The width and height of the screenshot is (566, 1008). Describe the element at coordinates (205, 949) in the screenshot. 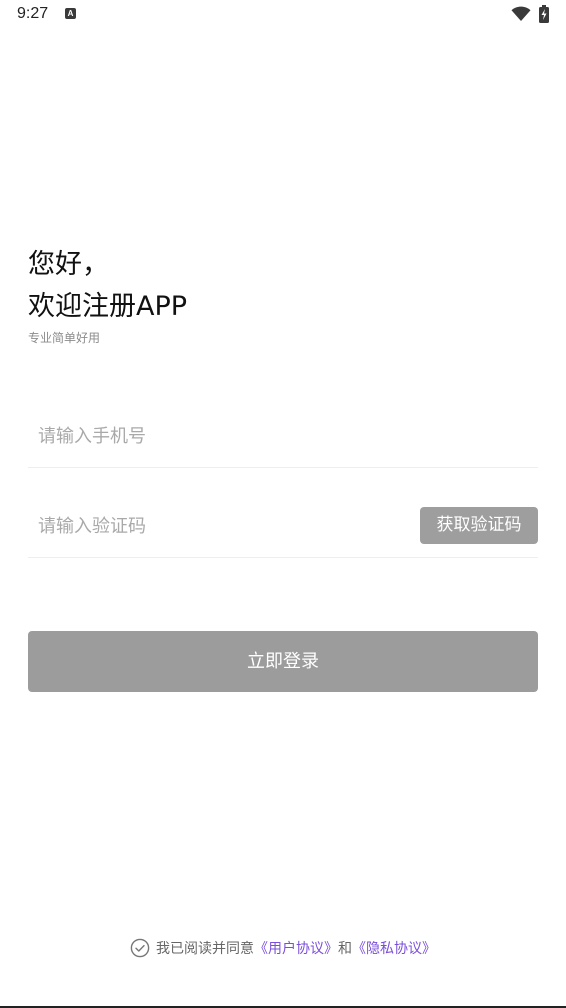

I see `agreement-prefix: 我已阅读并同意` at that location.